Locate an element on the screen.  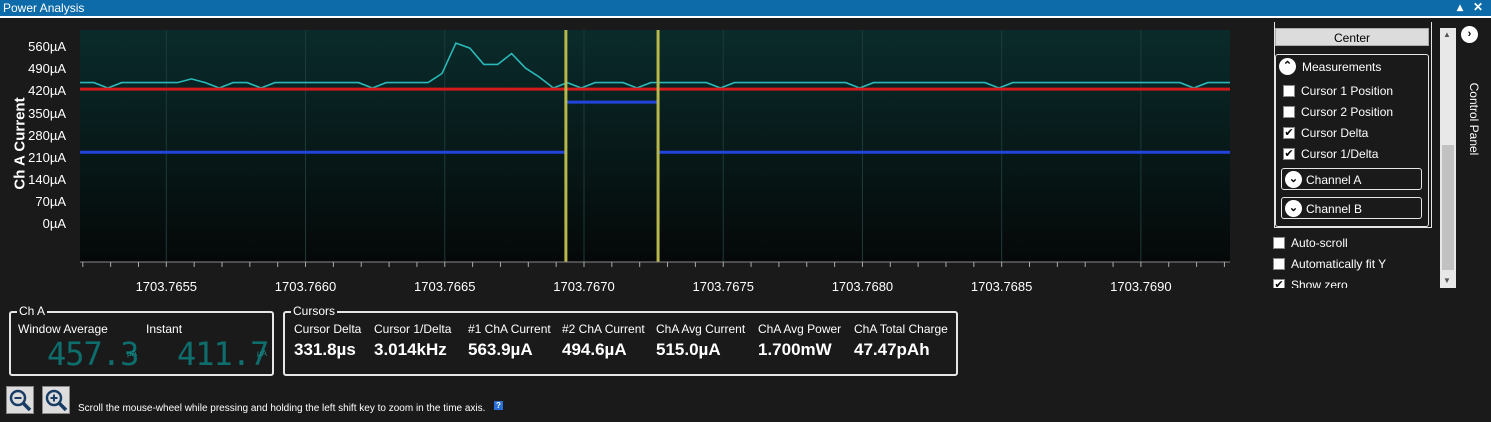
chevron-right-icon: › is located at coordinates (1469, 34).